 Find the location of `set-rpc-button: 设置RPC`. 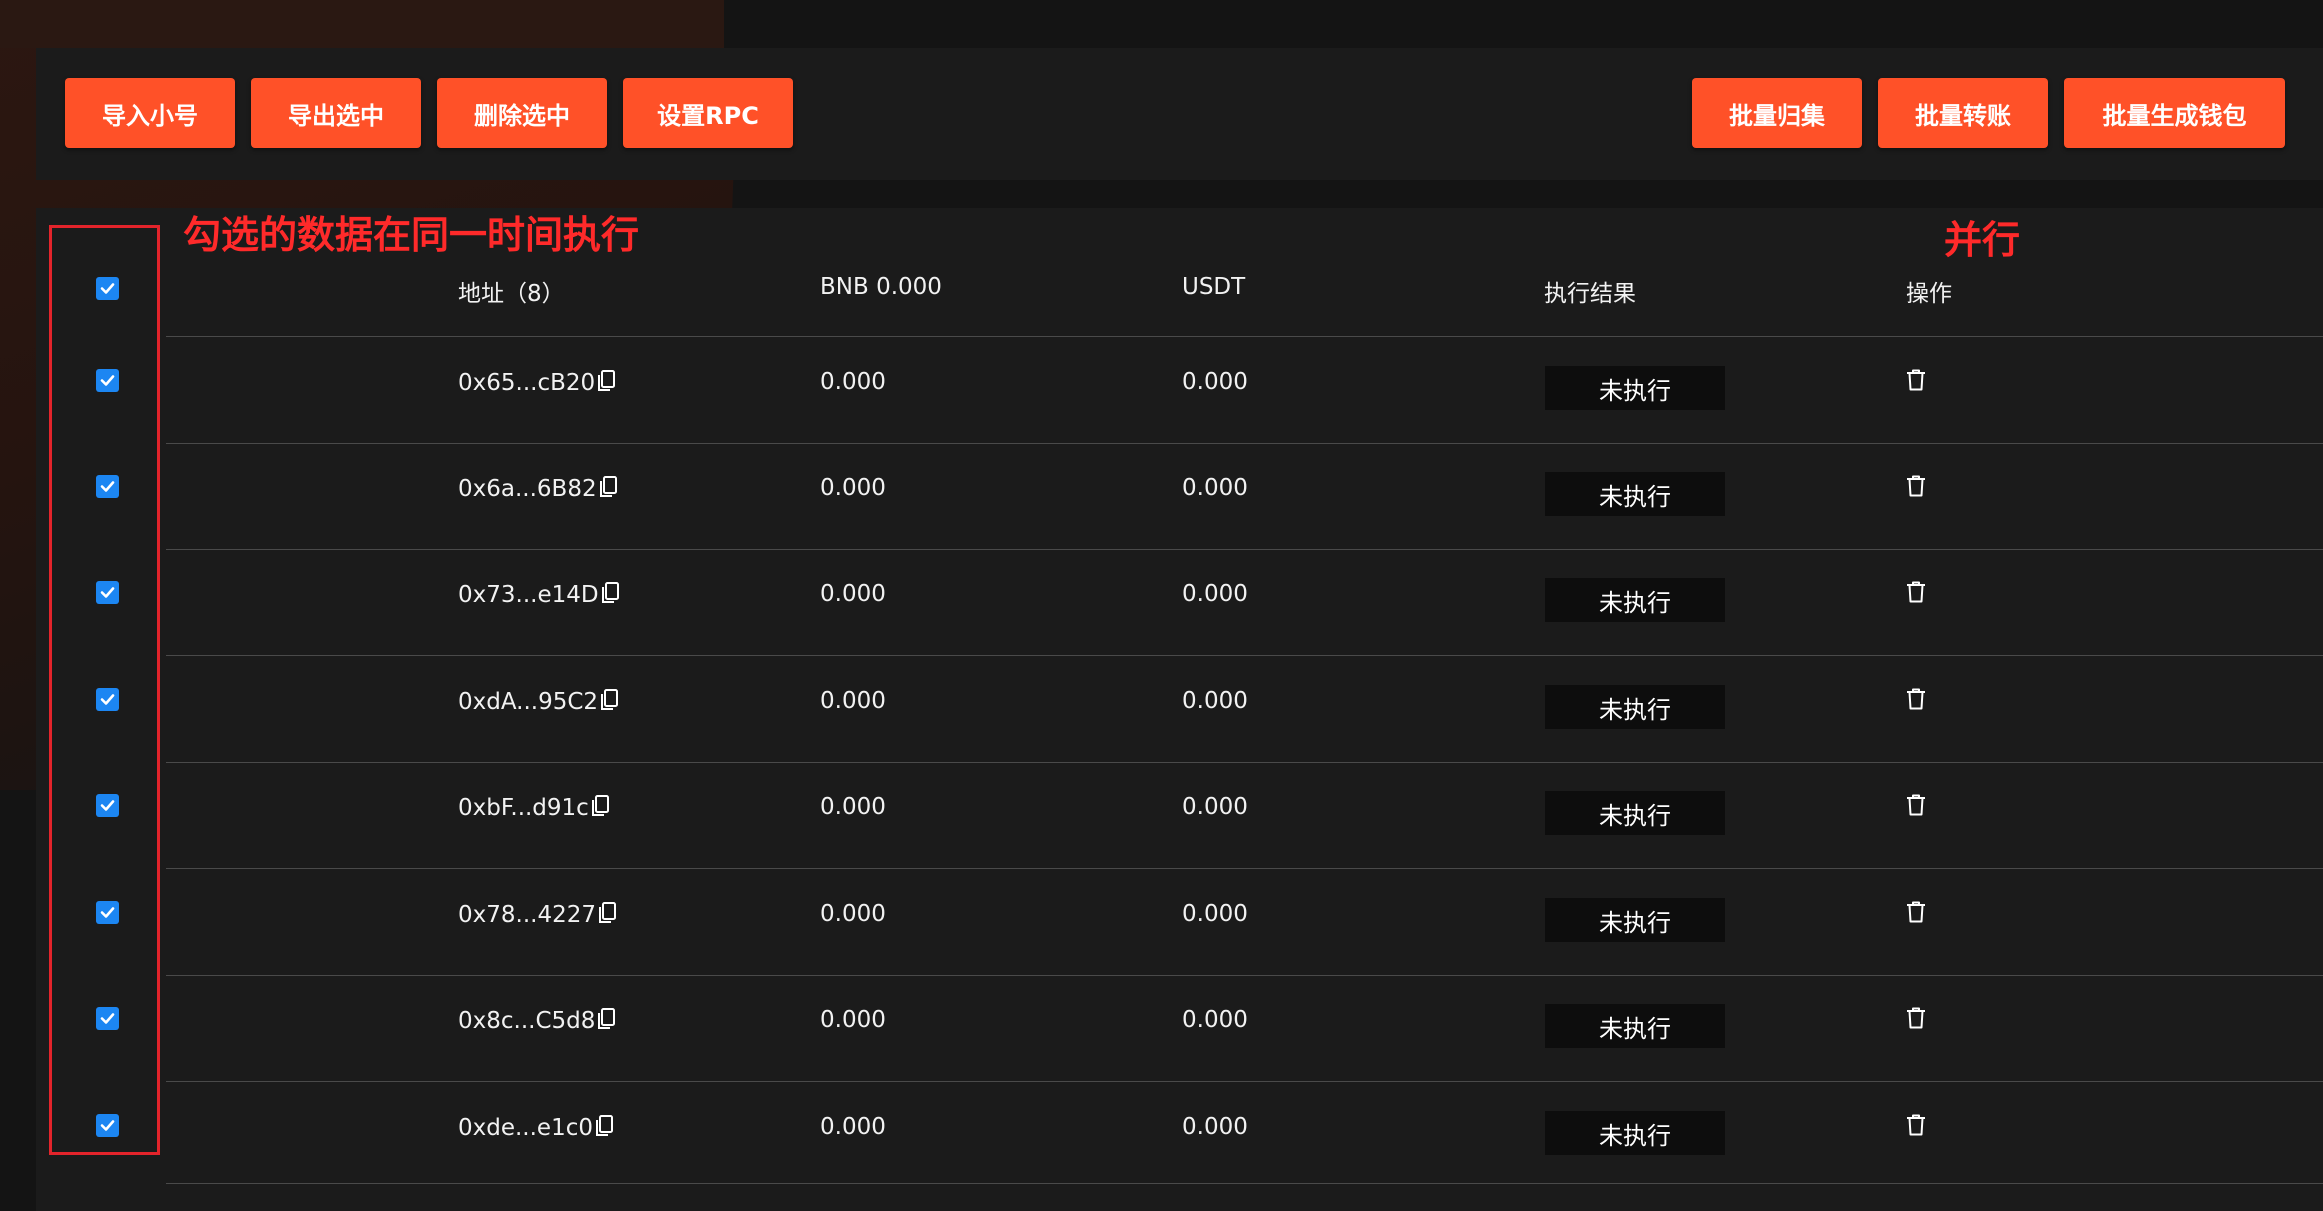

set-rpc-button: 设置RPC is located at coordinates (708, 113).